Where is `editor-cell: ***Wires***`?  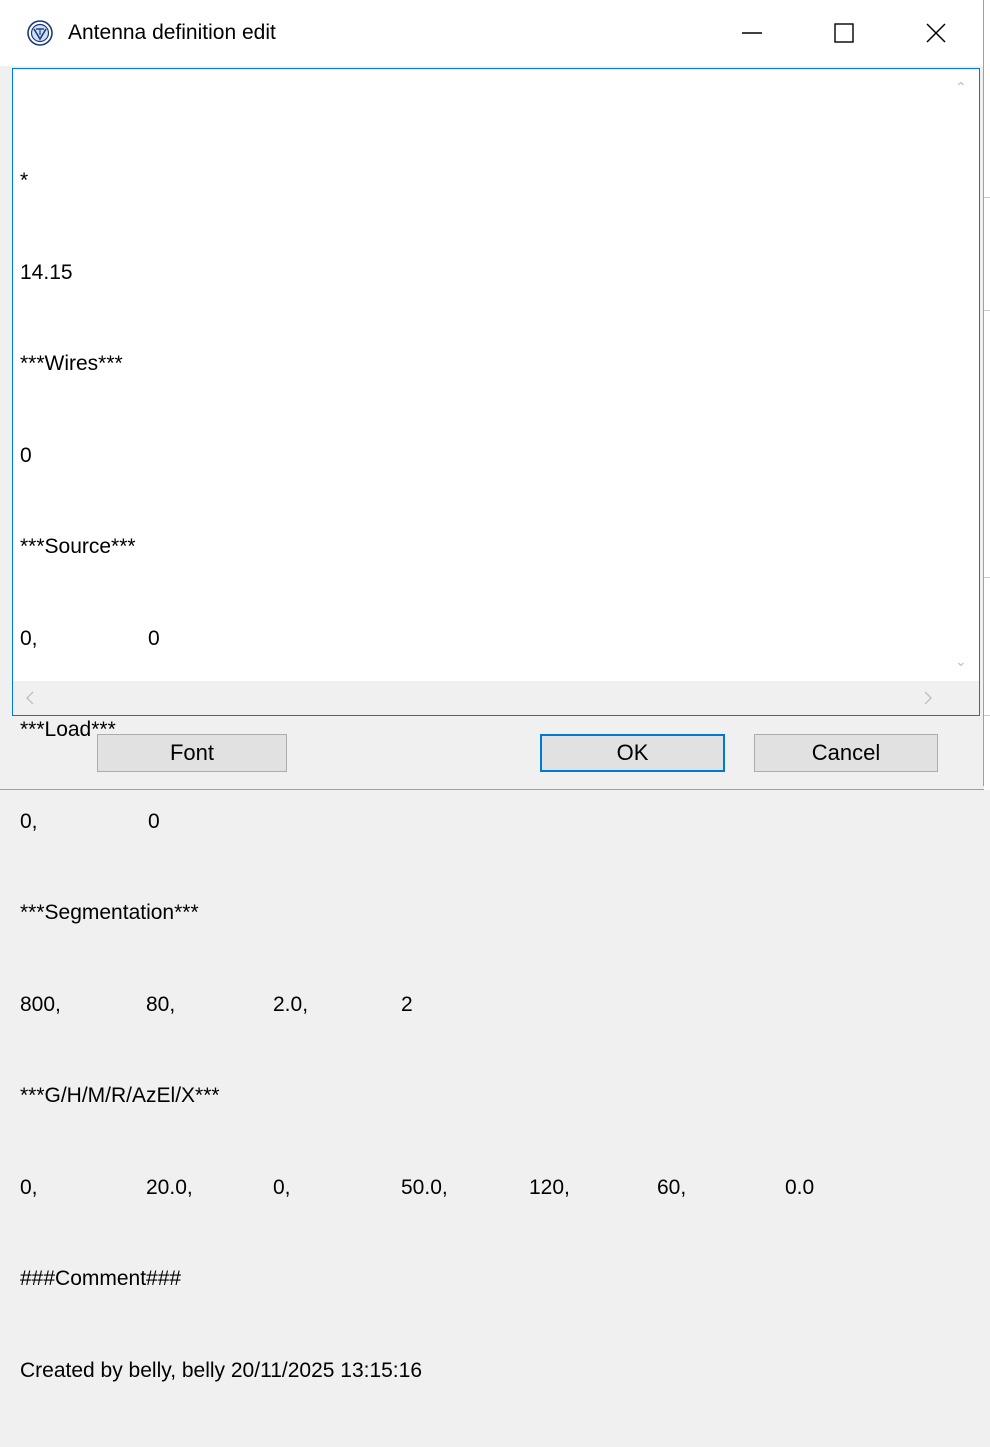 editor-cell: ***Wires*** is located at coordinates (71, 363).